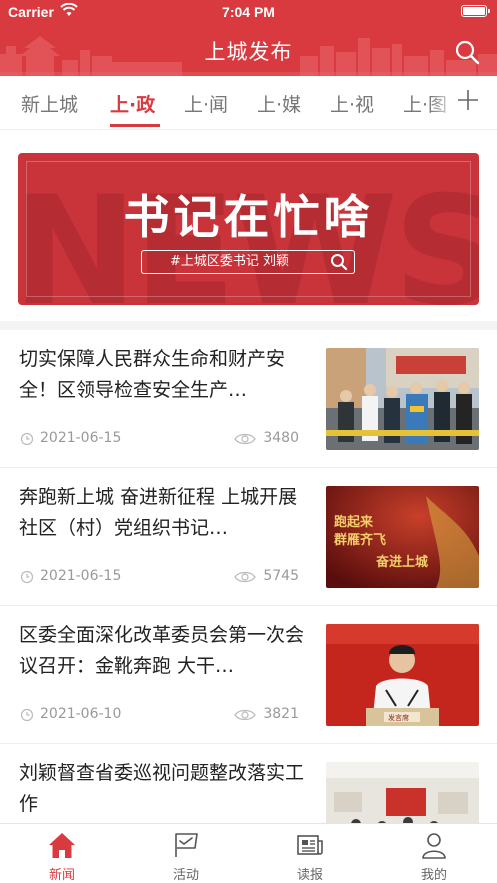  Describe the element at coordinates (206, 103) in the screenshot. I see `tab-shang-wen: 上·闻` at that location.